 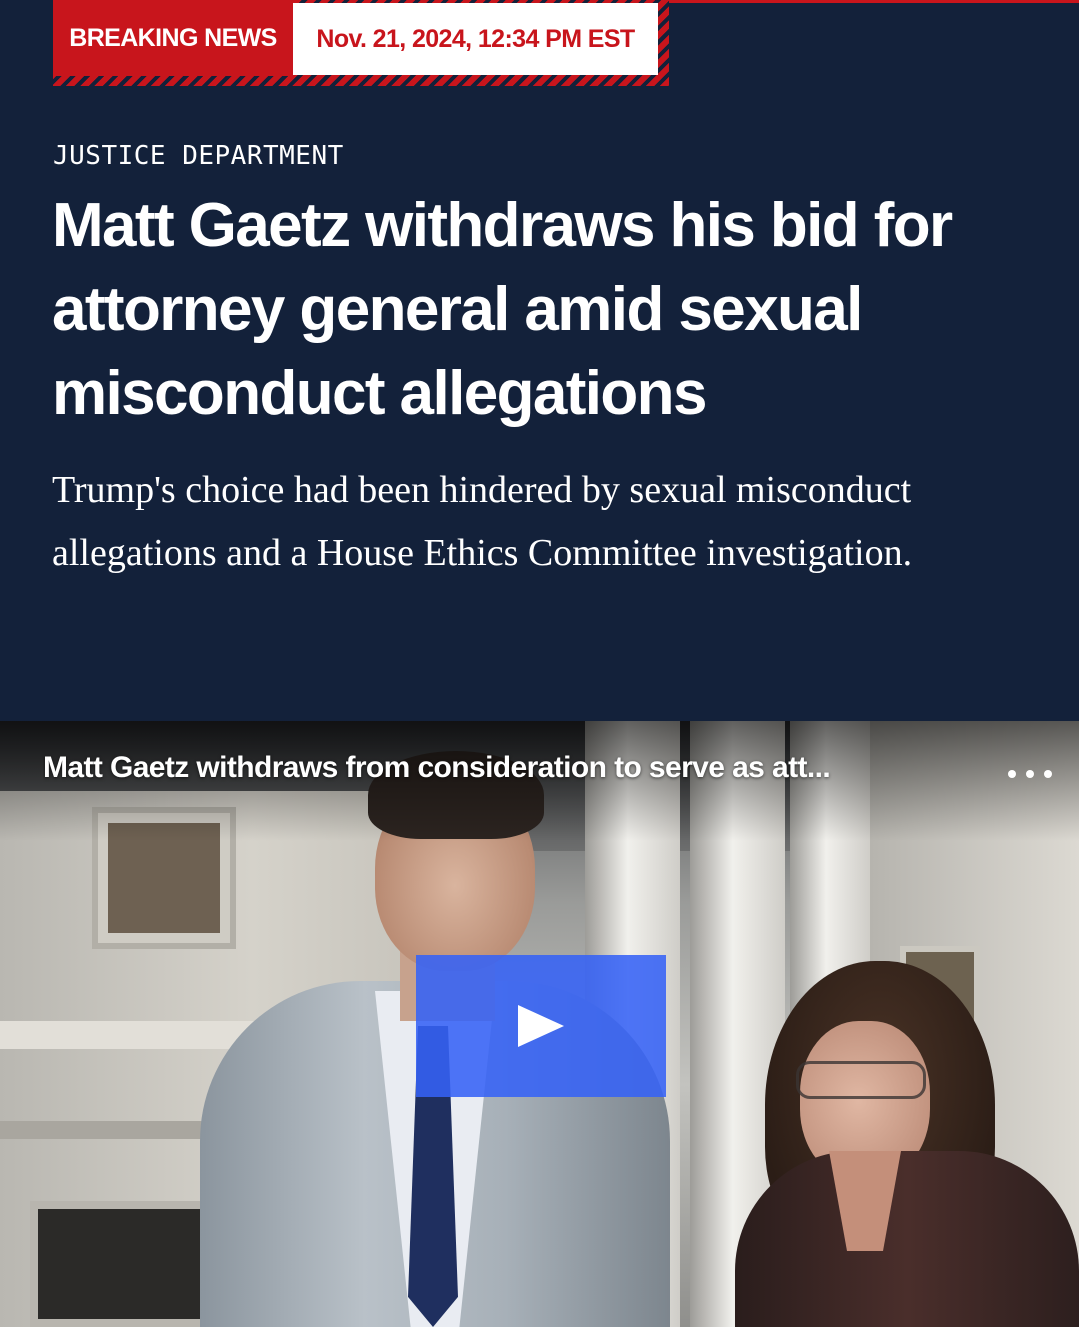 I want to click on breaking-news-timestamp: Nov. 21, 2024, 12:34 PM EST, so click(x=475, y=39).